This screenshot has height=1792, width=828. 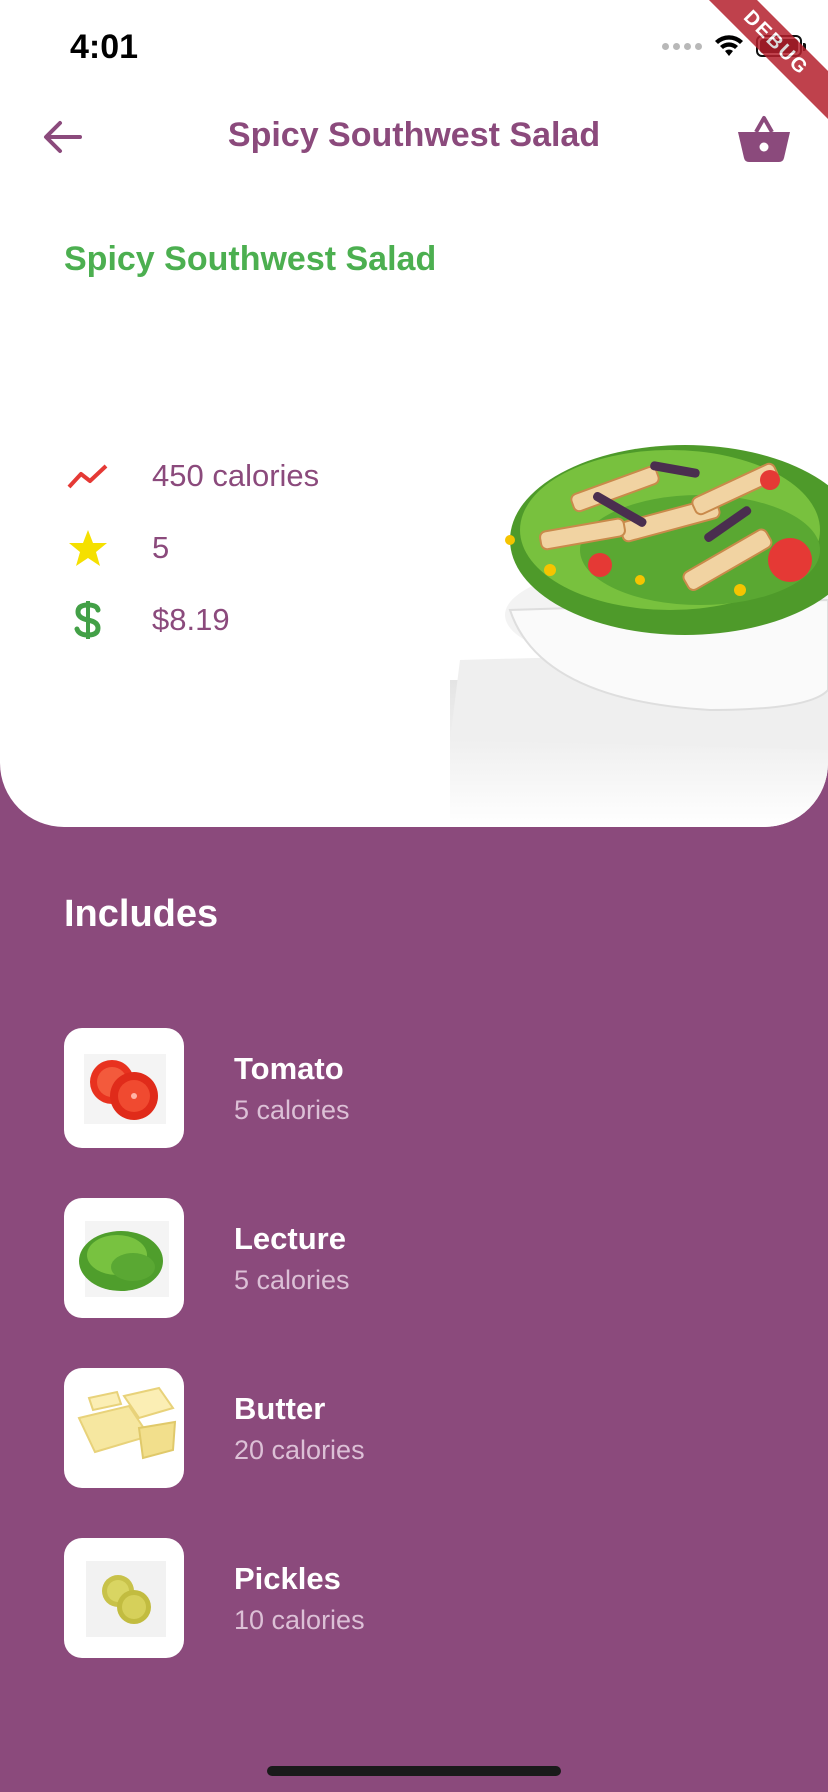 I want to click on rating-text: 5, so click(x=161, y=547).